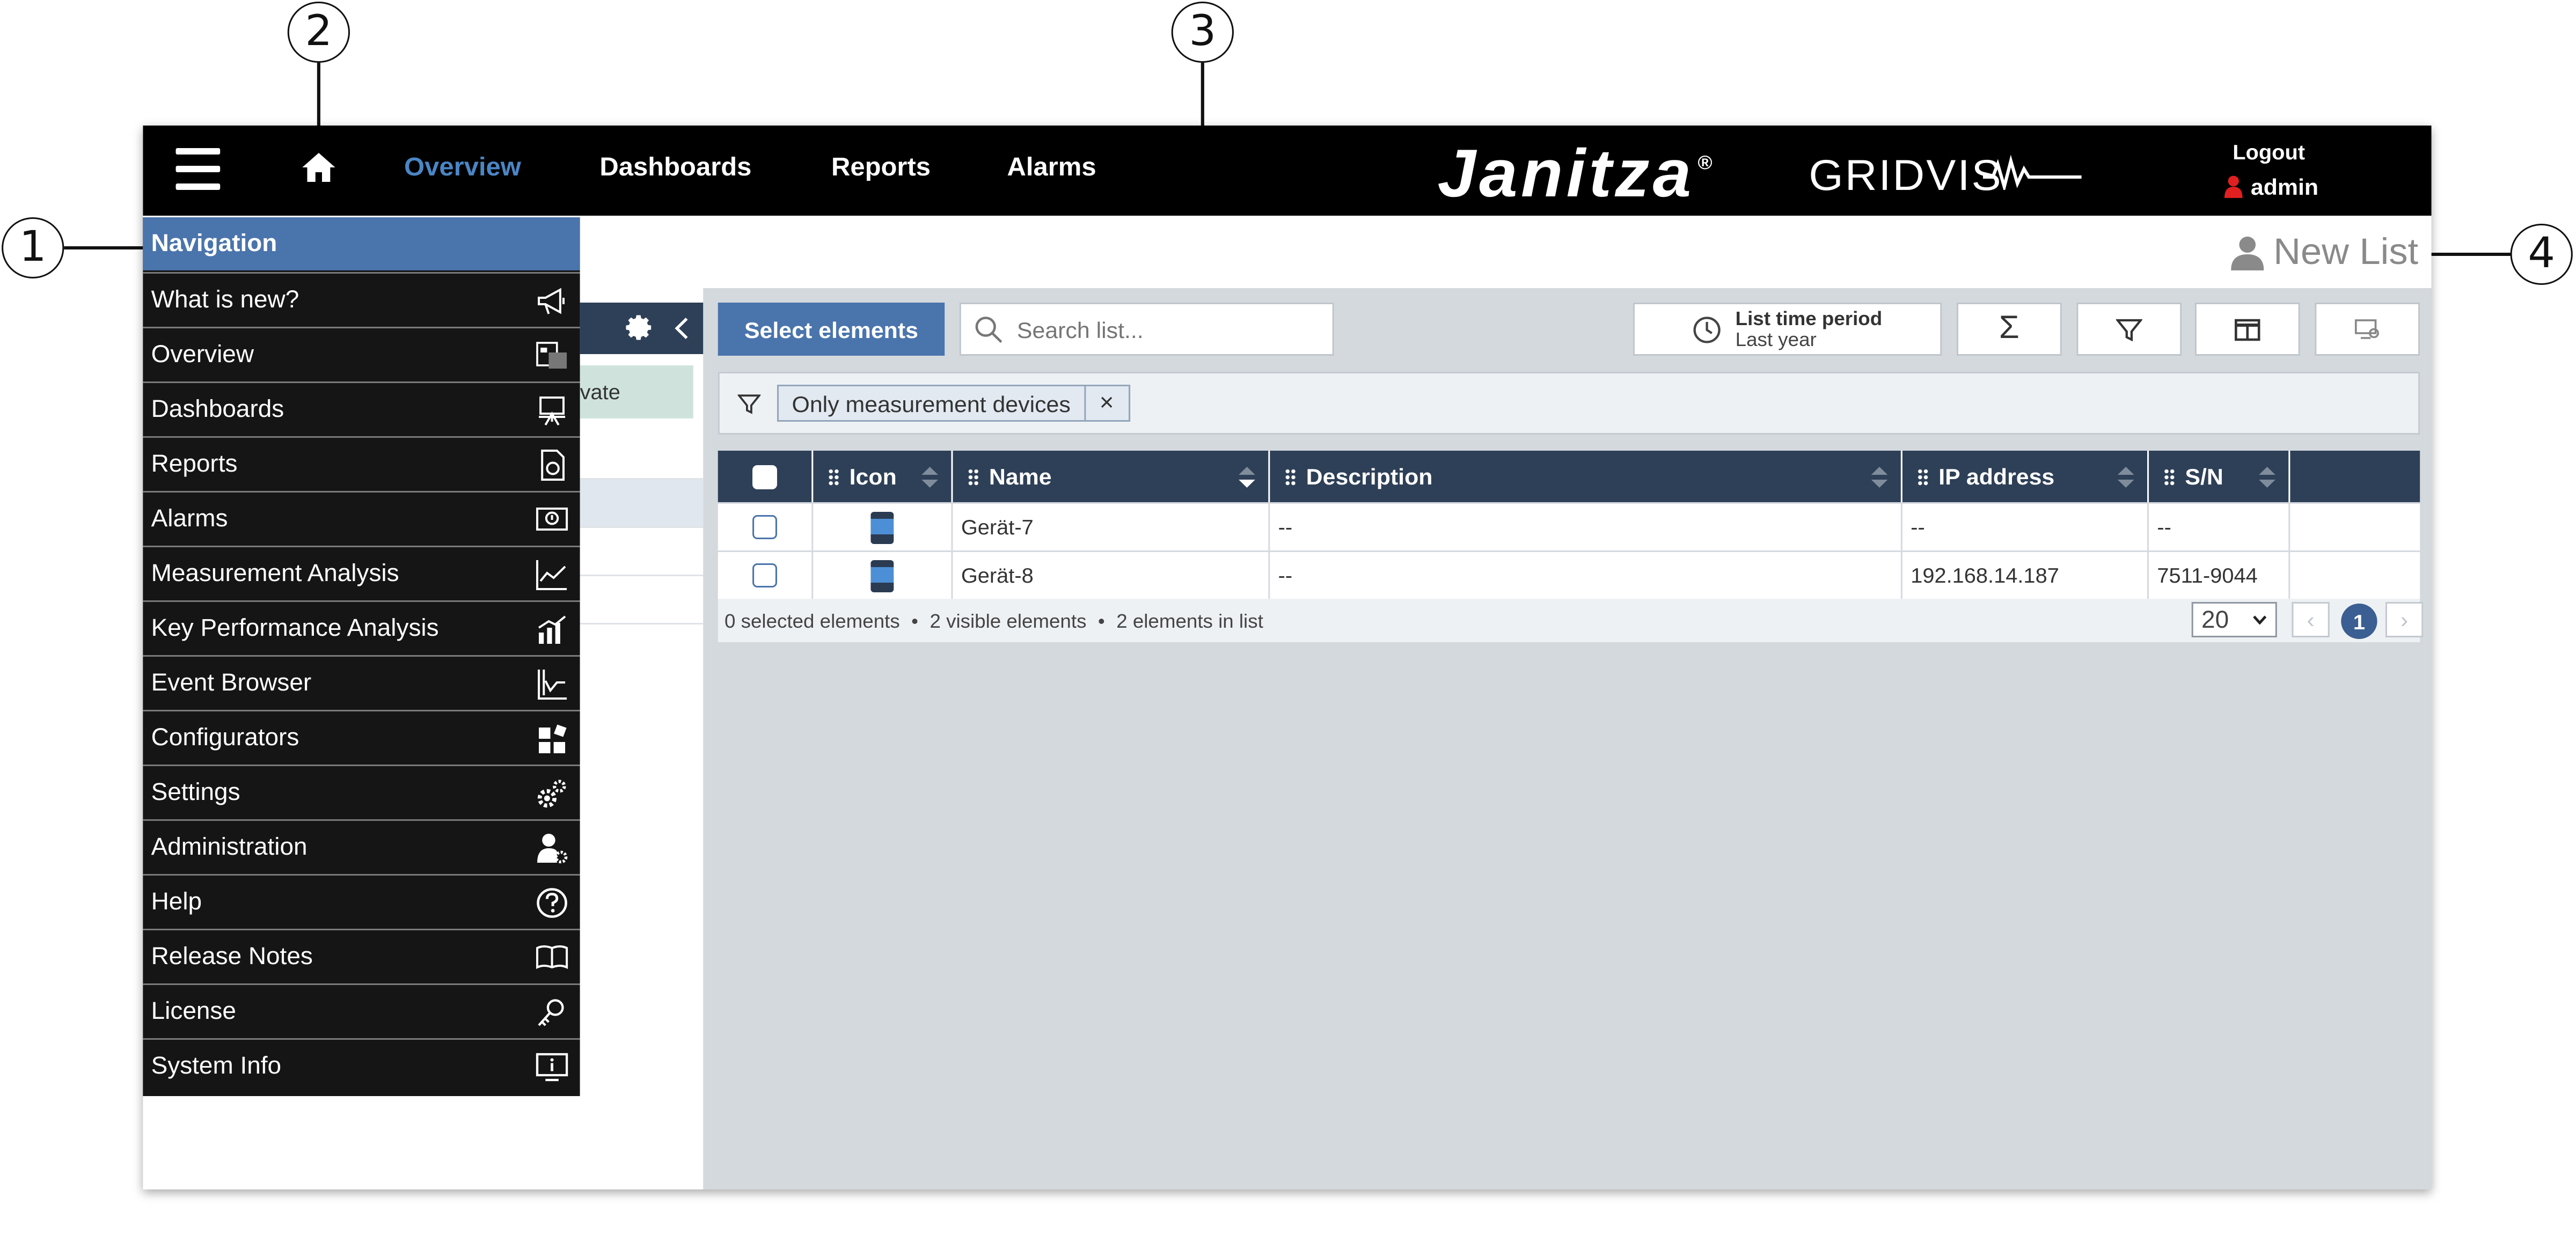  What do you see at coordinates (2404, 619) in the screenshot?
I see `next-page-button: ›` at bounding box center [2404, 619].